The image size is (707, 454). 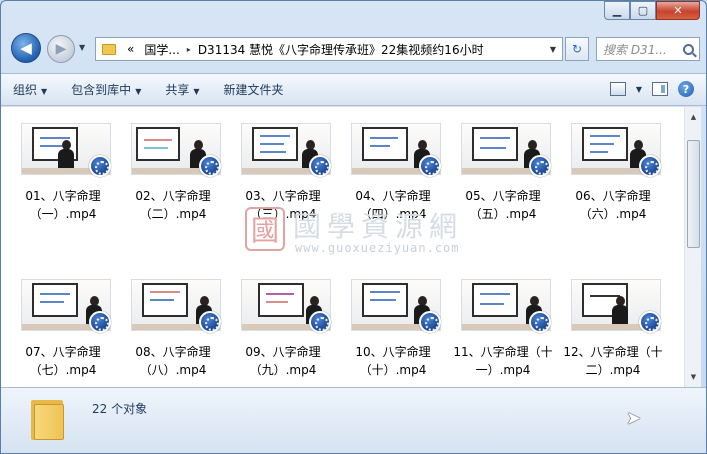 I want to click on caption-buttons: ▁ ▢ ✕, so click(x=652, y=11).